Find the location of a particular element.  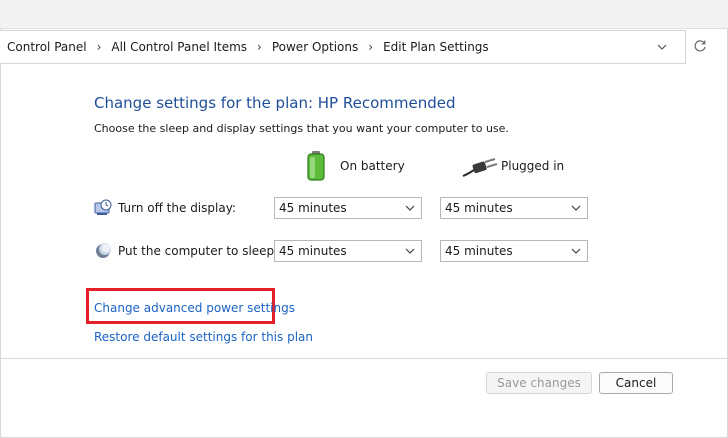

display-plugged-value: 45 minutes is located at coordinates (479, 208).